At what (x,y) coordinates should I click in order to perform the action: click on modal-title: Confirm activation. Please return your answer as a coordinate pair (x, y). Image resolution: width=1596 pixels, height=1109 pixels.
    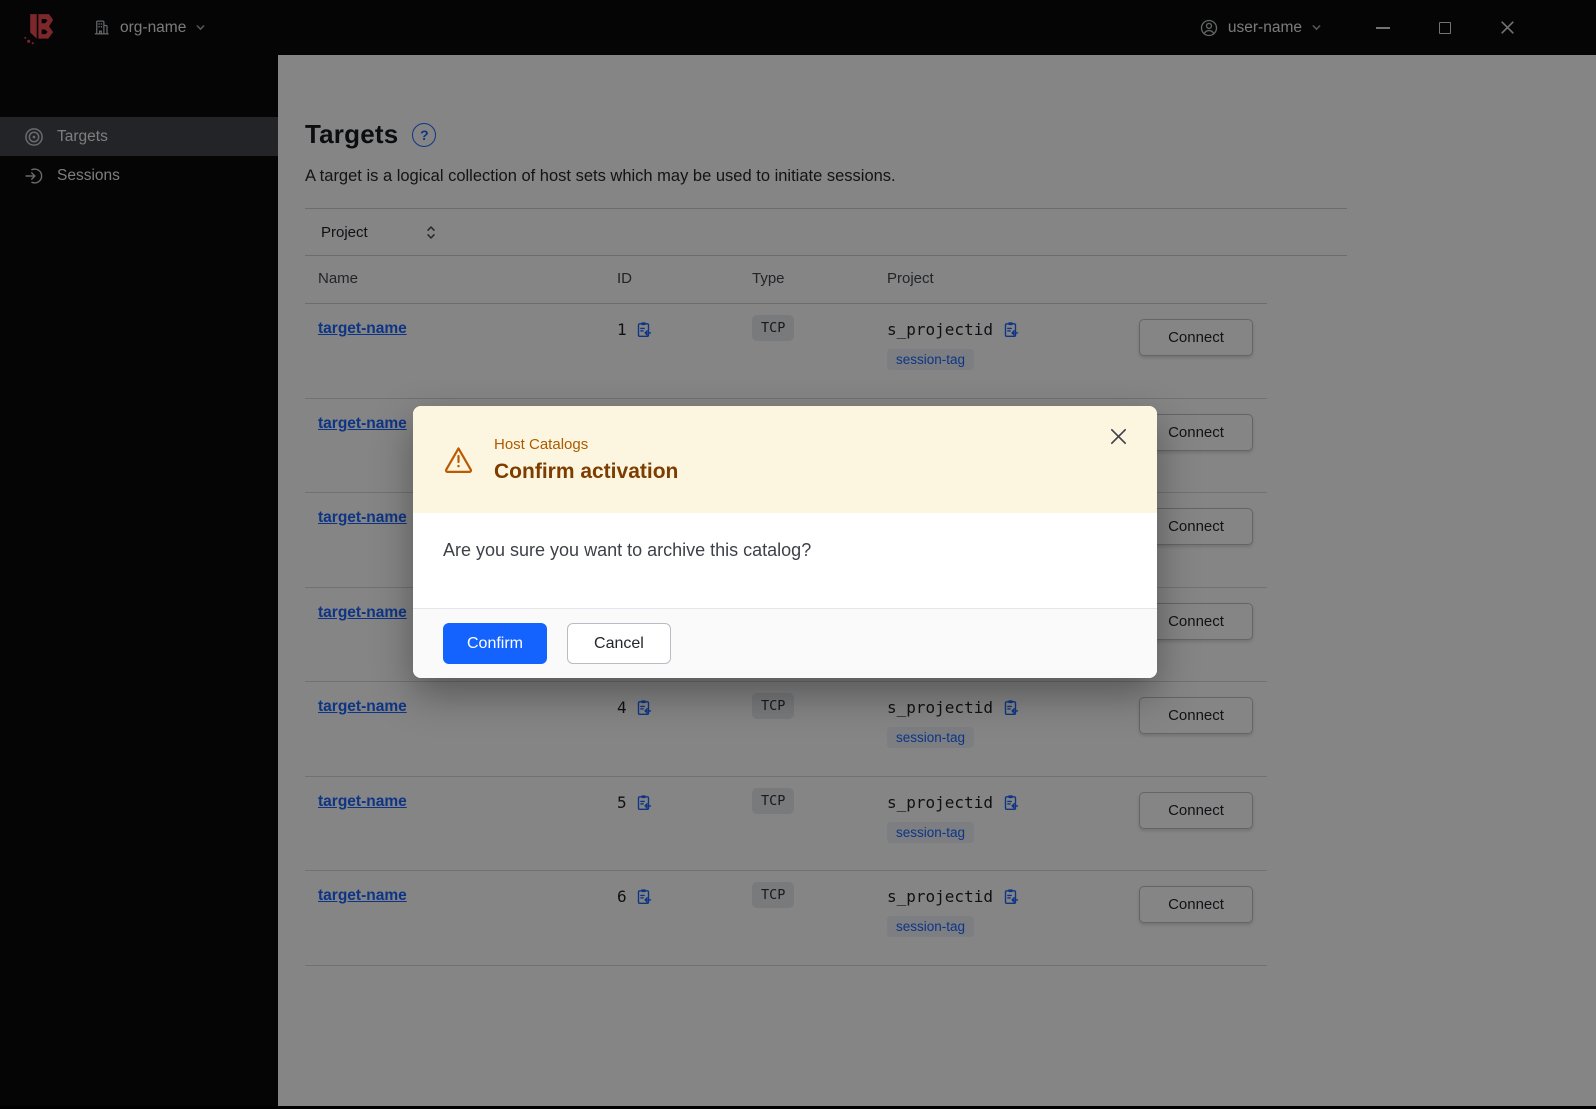
    Looking at the image, I should click on (586, 471).